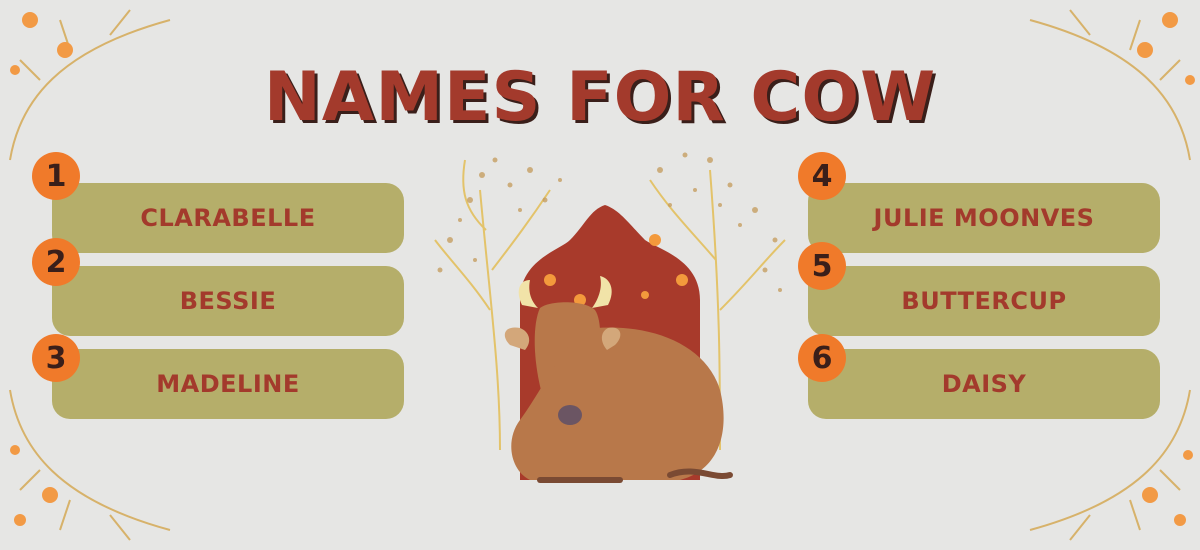 Image resolution: width=1200 pixels, height=550 pixels. What do you see at coordinates (822, 176) in the screenshot?
I see `number-badge-4: 4` at bounding box center [822, 176].